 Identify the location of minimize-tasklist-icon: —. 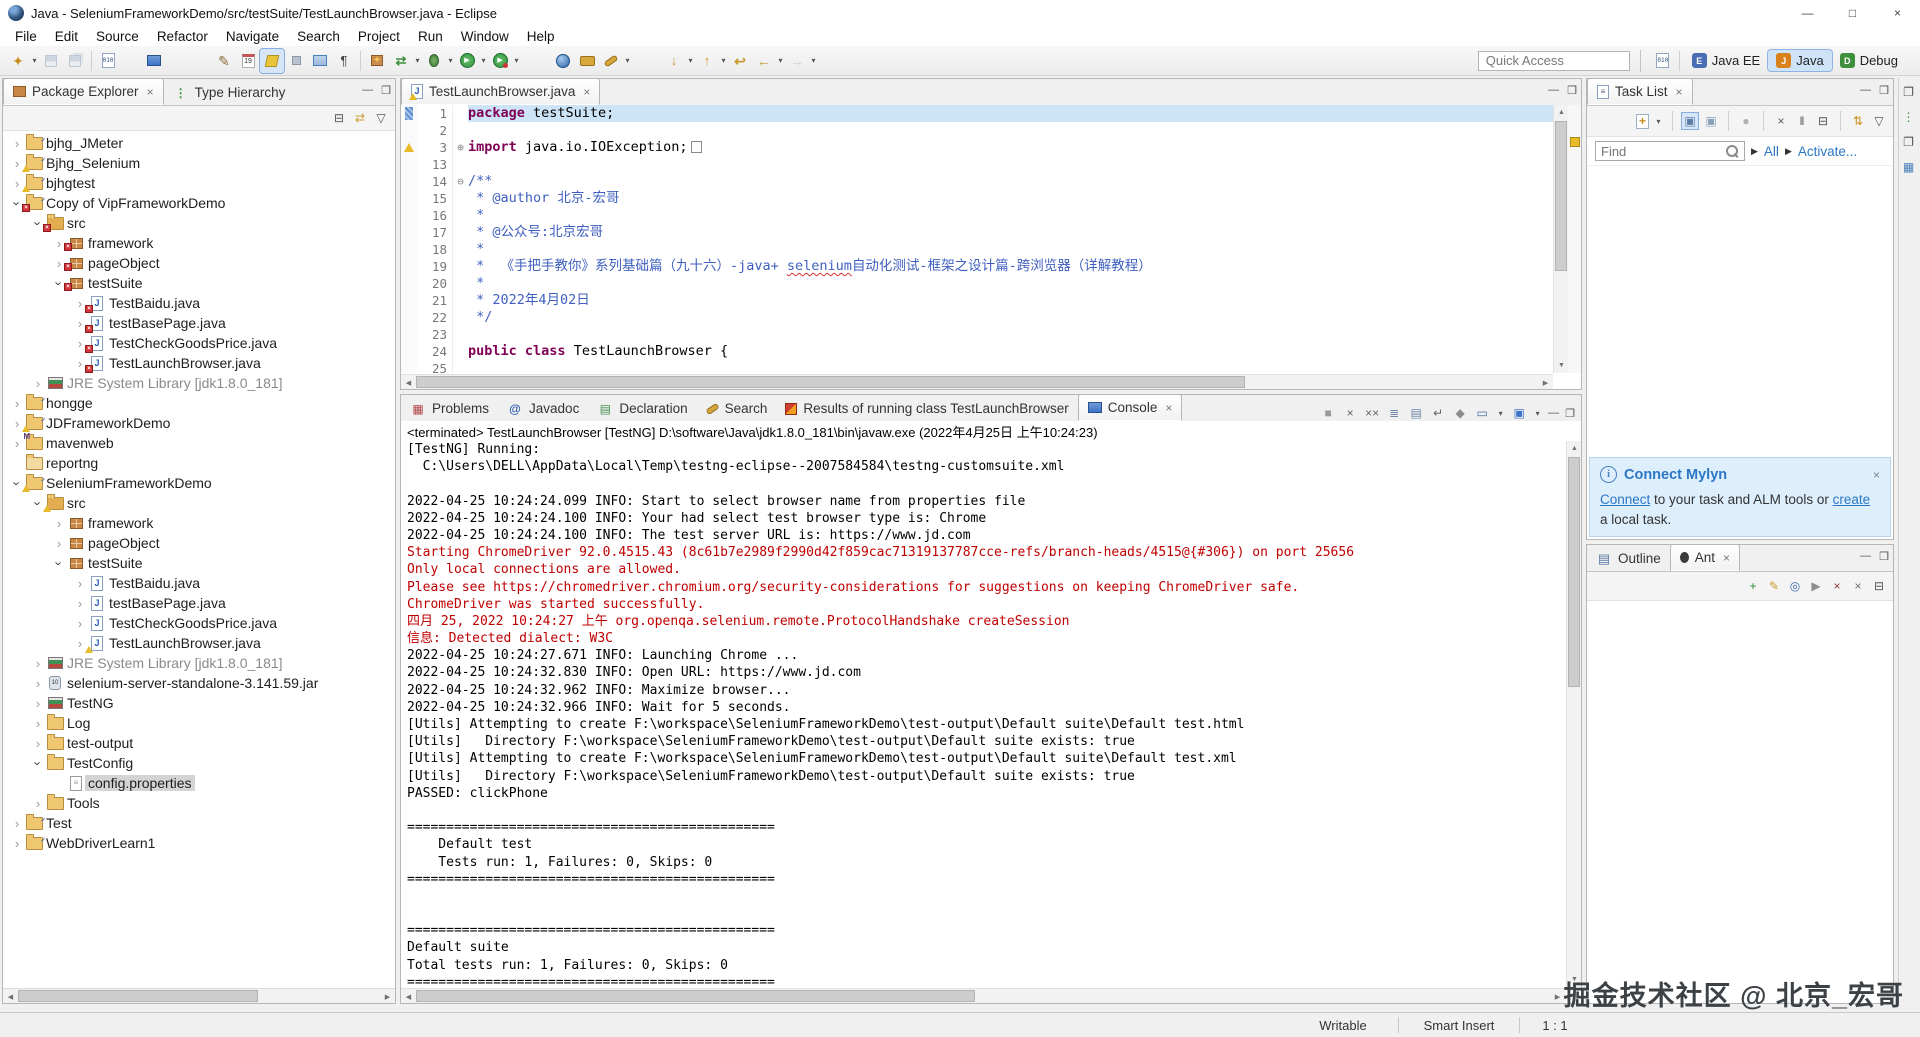
(1865, 90).